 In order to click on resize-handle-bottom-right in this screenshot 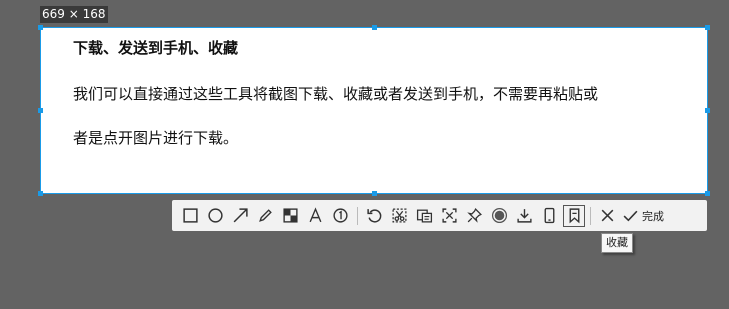, I will do `click(707, 193)`.